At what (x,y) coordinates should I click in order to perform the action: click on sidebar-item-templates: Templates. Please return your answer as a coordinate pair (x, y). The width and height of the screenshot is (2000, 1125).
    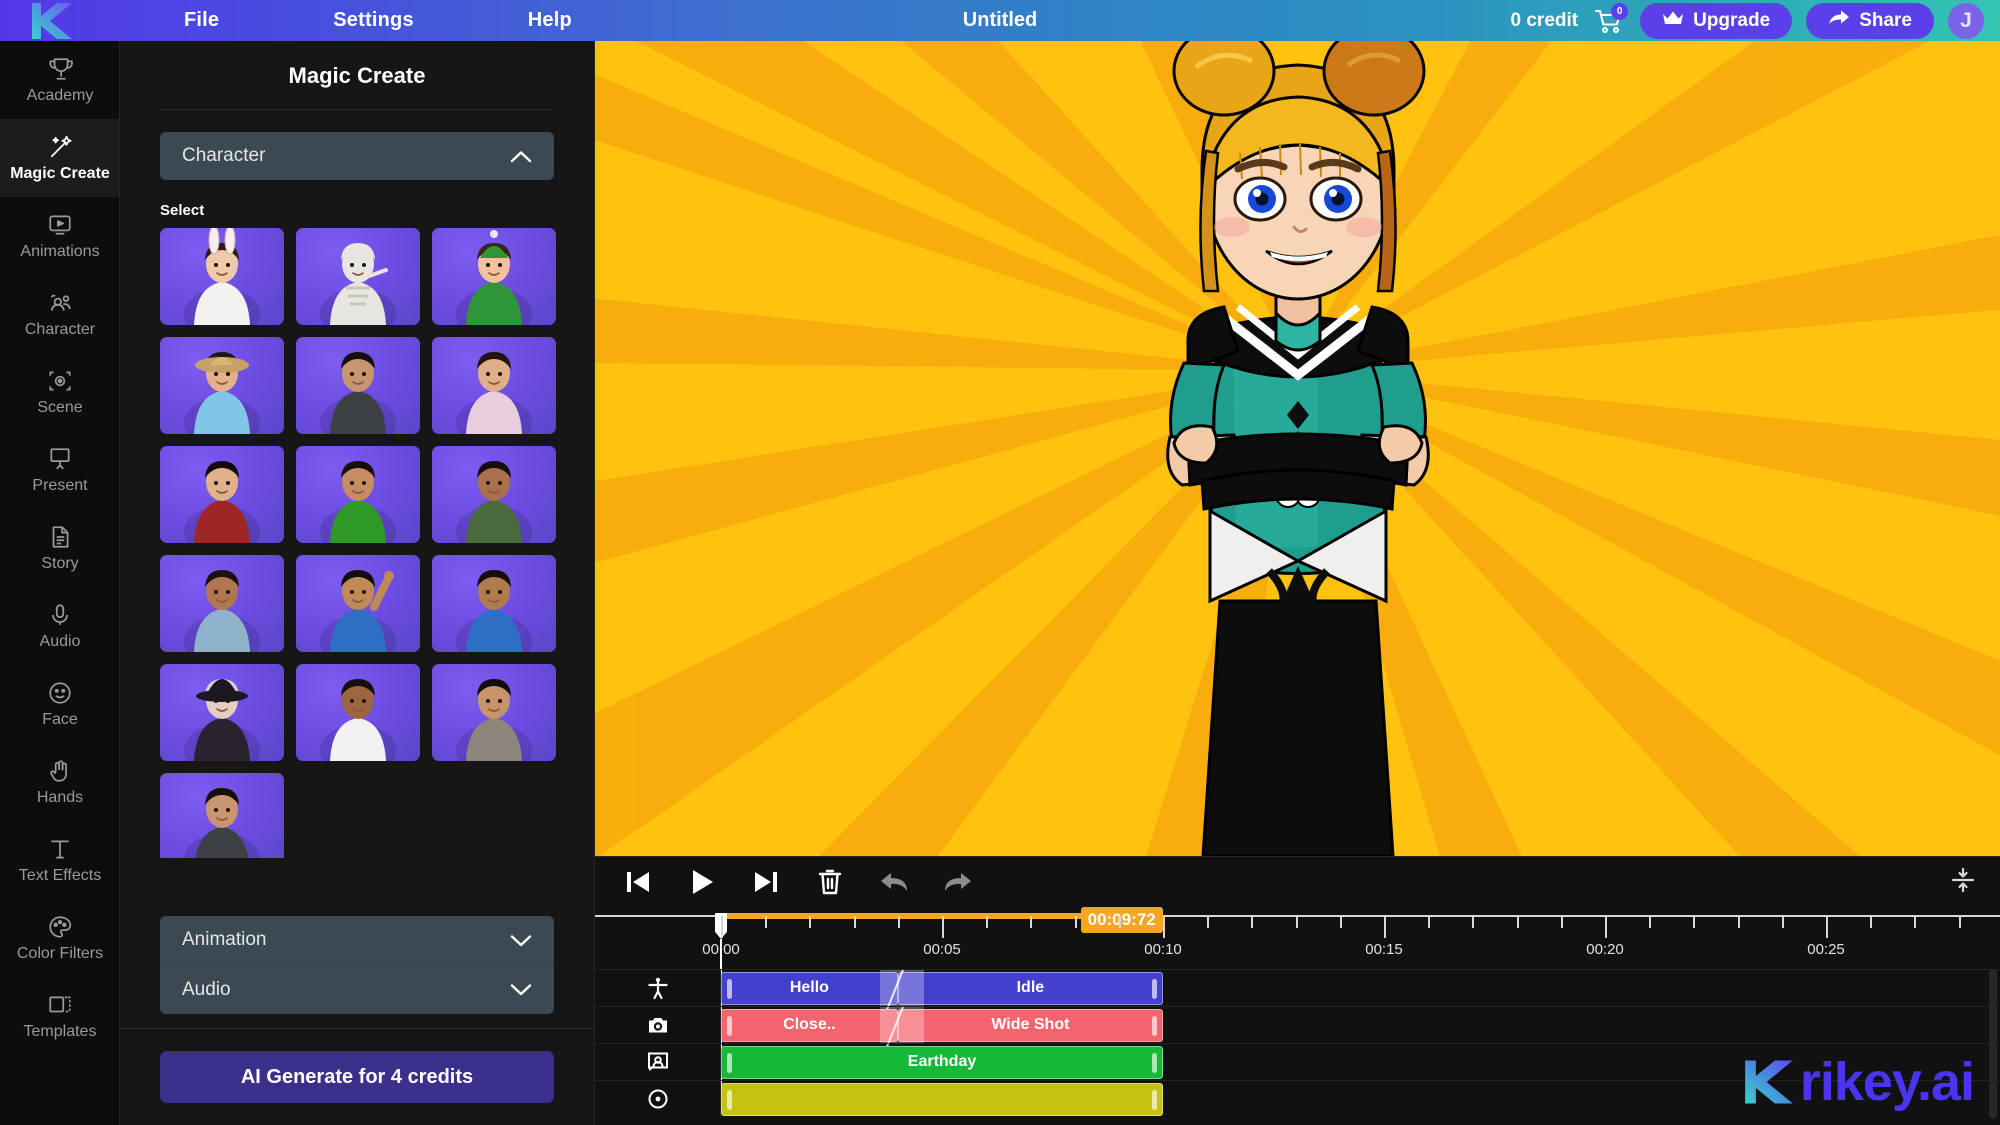
    Looking at the image, I should click on (59, 1016).